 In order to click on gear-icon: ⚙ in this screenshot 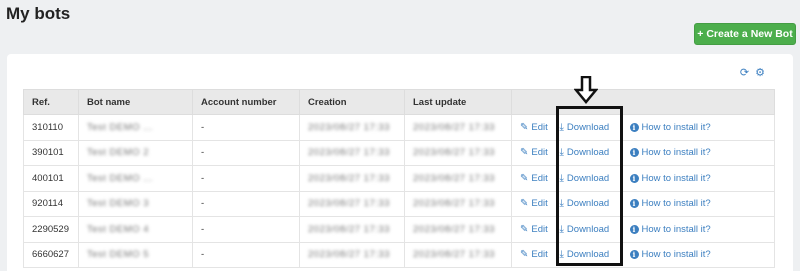, I will do `click(760, 72)`.